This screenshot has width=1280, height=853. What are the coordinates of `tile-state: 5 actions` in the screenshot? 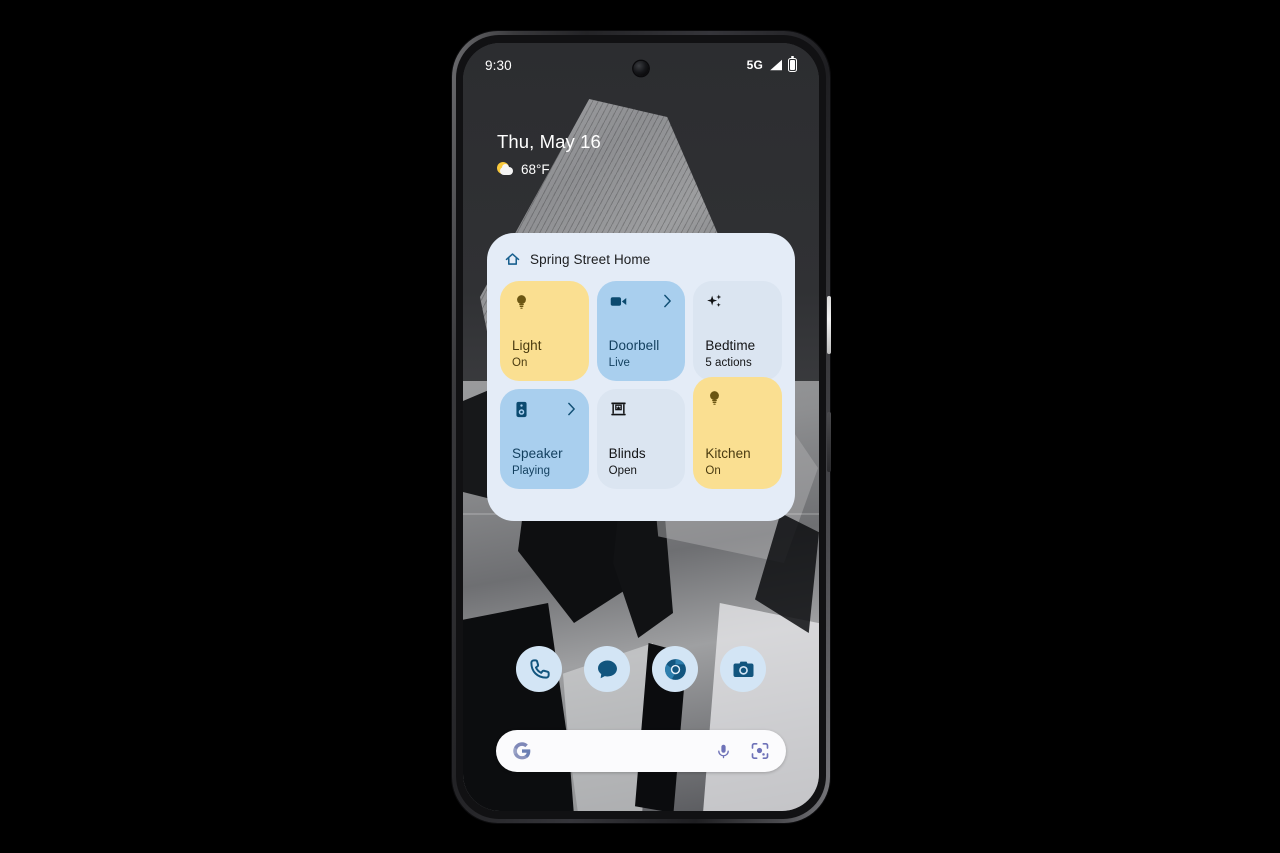 It's located at (728, 363).